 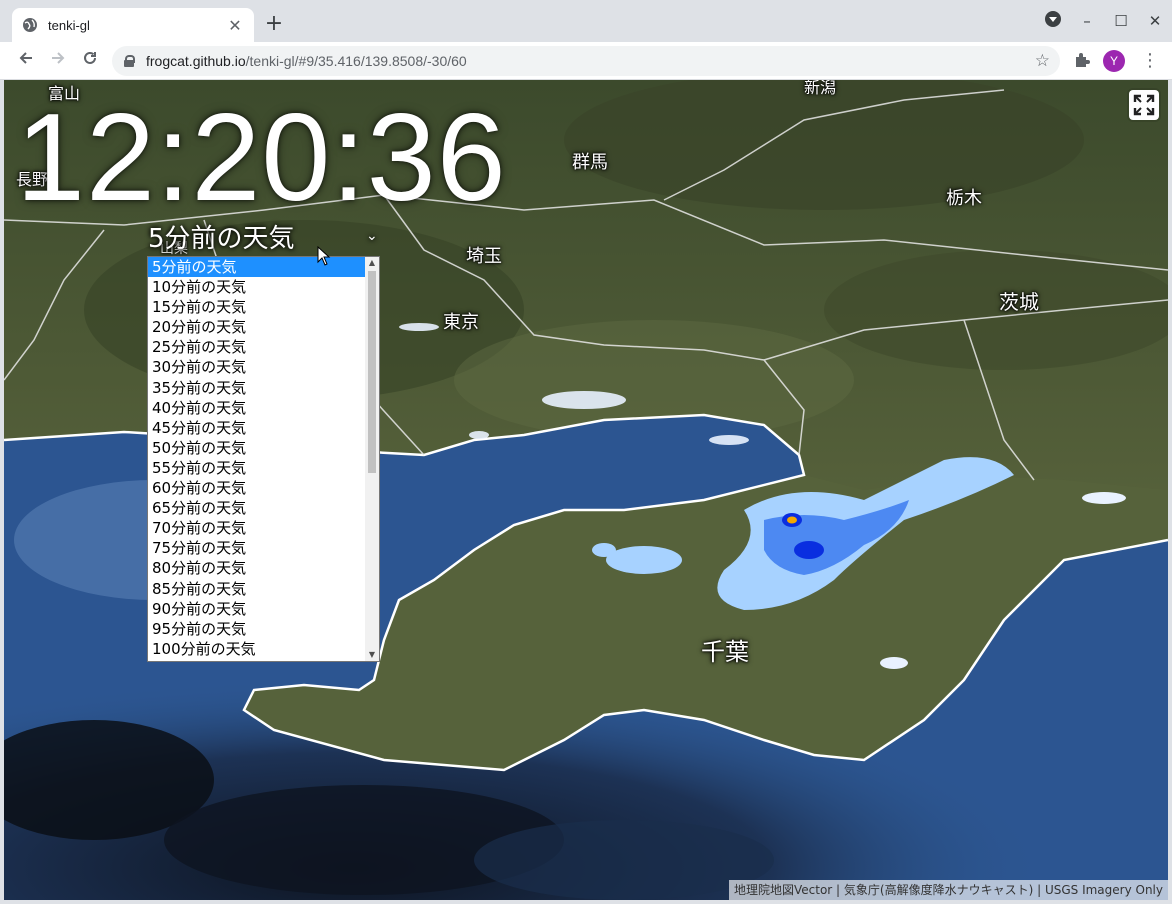 What do you see at coordinates (257, 428) in the screenshot?
I see `dropdown-option: 45分前の天気` at bounding box center [257, 428].